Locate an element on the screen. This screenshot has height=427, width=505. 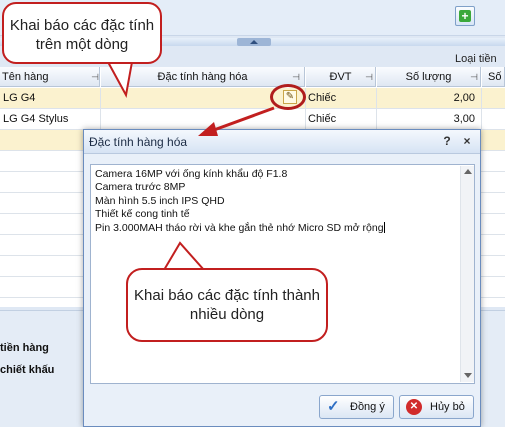
cell-so-luong: 3,00 is located at coordinates (429, 119).